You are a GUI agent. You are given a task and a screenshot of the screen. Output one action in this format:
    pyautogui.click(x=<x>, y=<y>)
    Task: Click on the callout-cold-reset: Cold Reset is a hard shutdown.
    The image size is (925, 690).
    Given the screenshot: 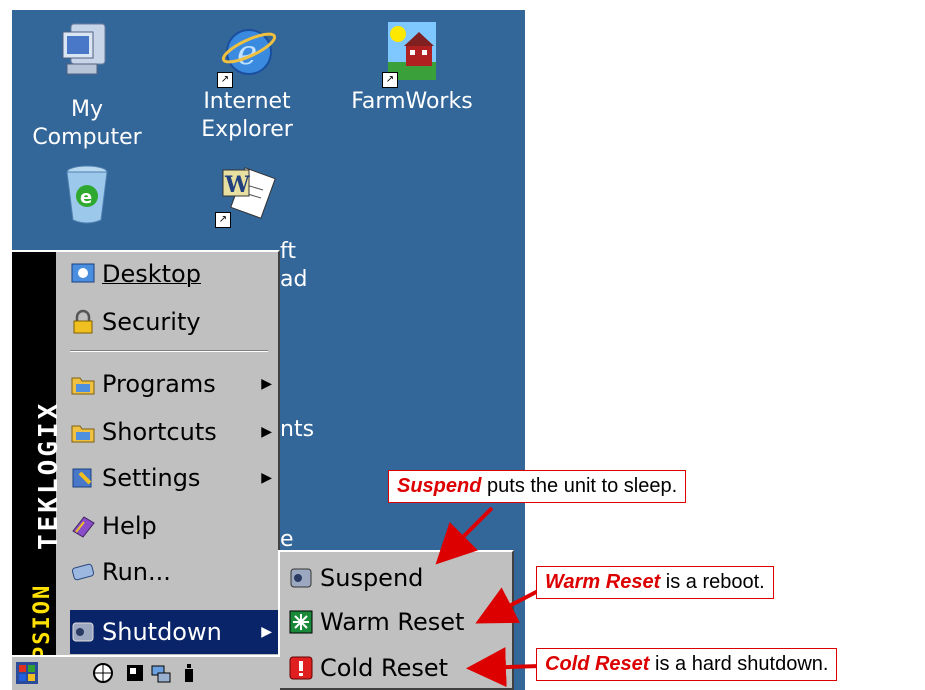 What is the action you would take?
    pyautogui.click(x=687, y=664)
    